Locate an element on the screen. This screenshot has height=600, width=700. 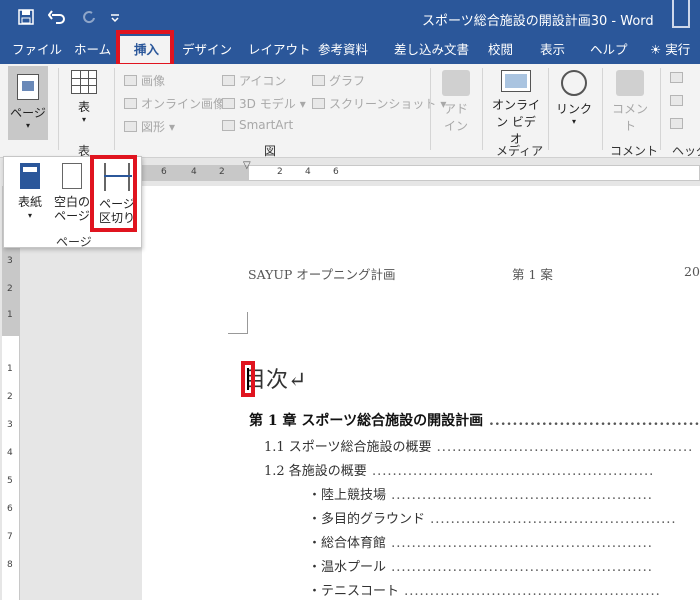
table-button-label: 表 is located at coordinates (83, 107).